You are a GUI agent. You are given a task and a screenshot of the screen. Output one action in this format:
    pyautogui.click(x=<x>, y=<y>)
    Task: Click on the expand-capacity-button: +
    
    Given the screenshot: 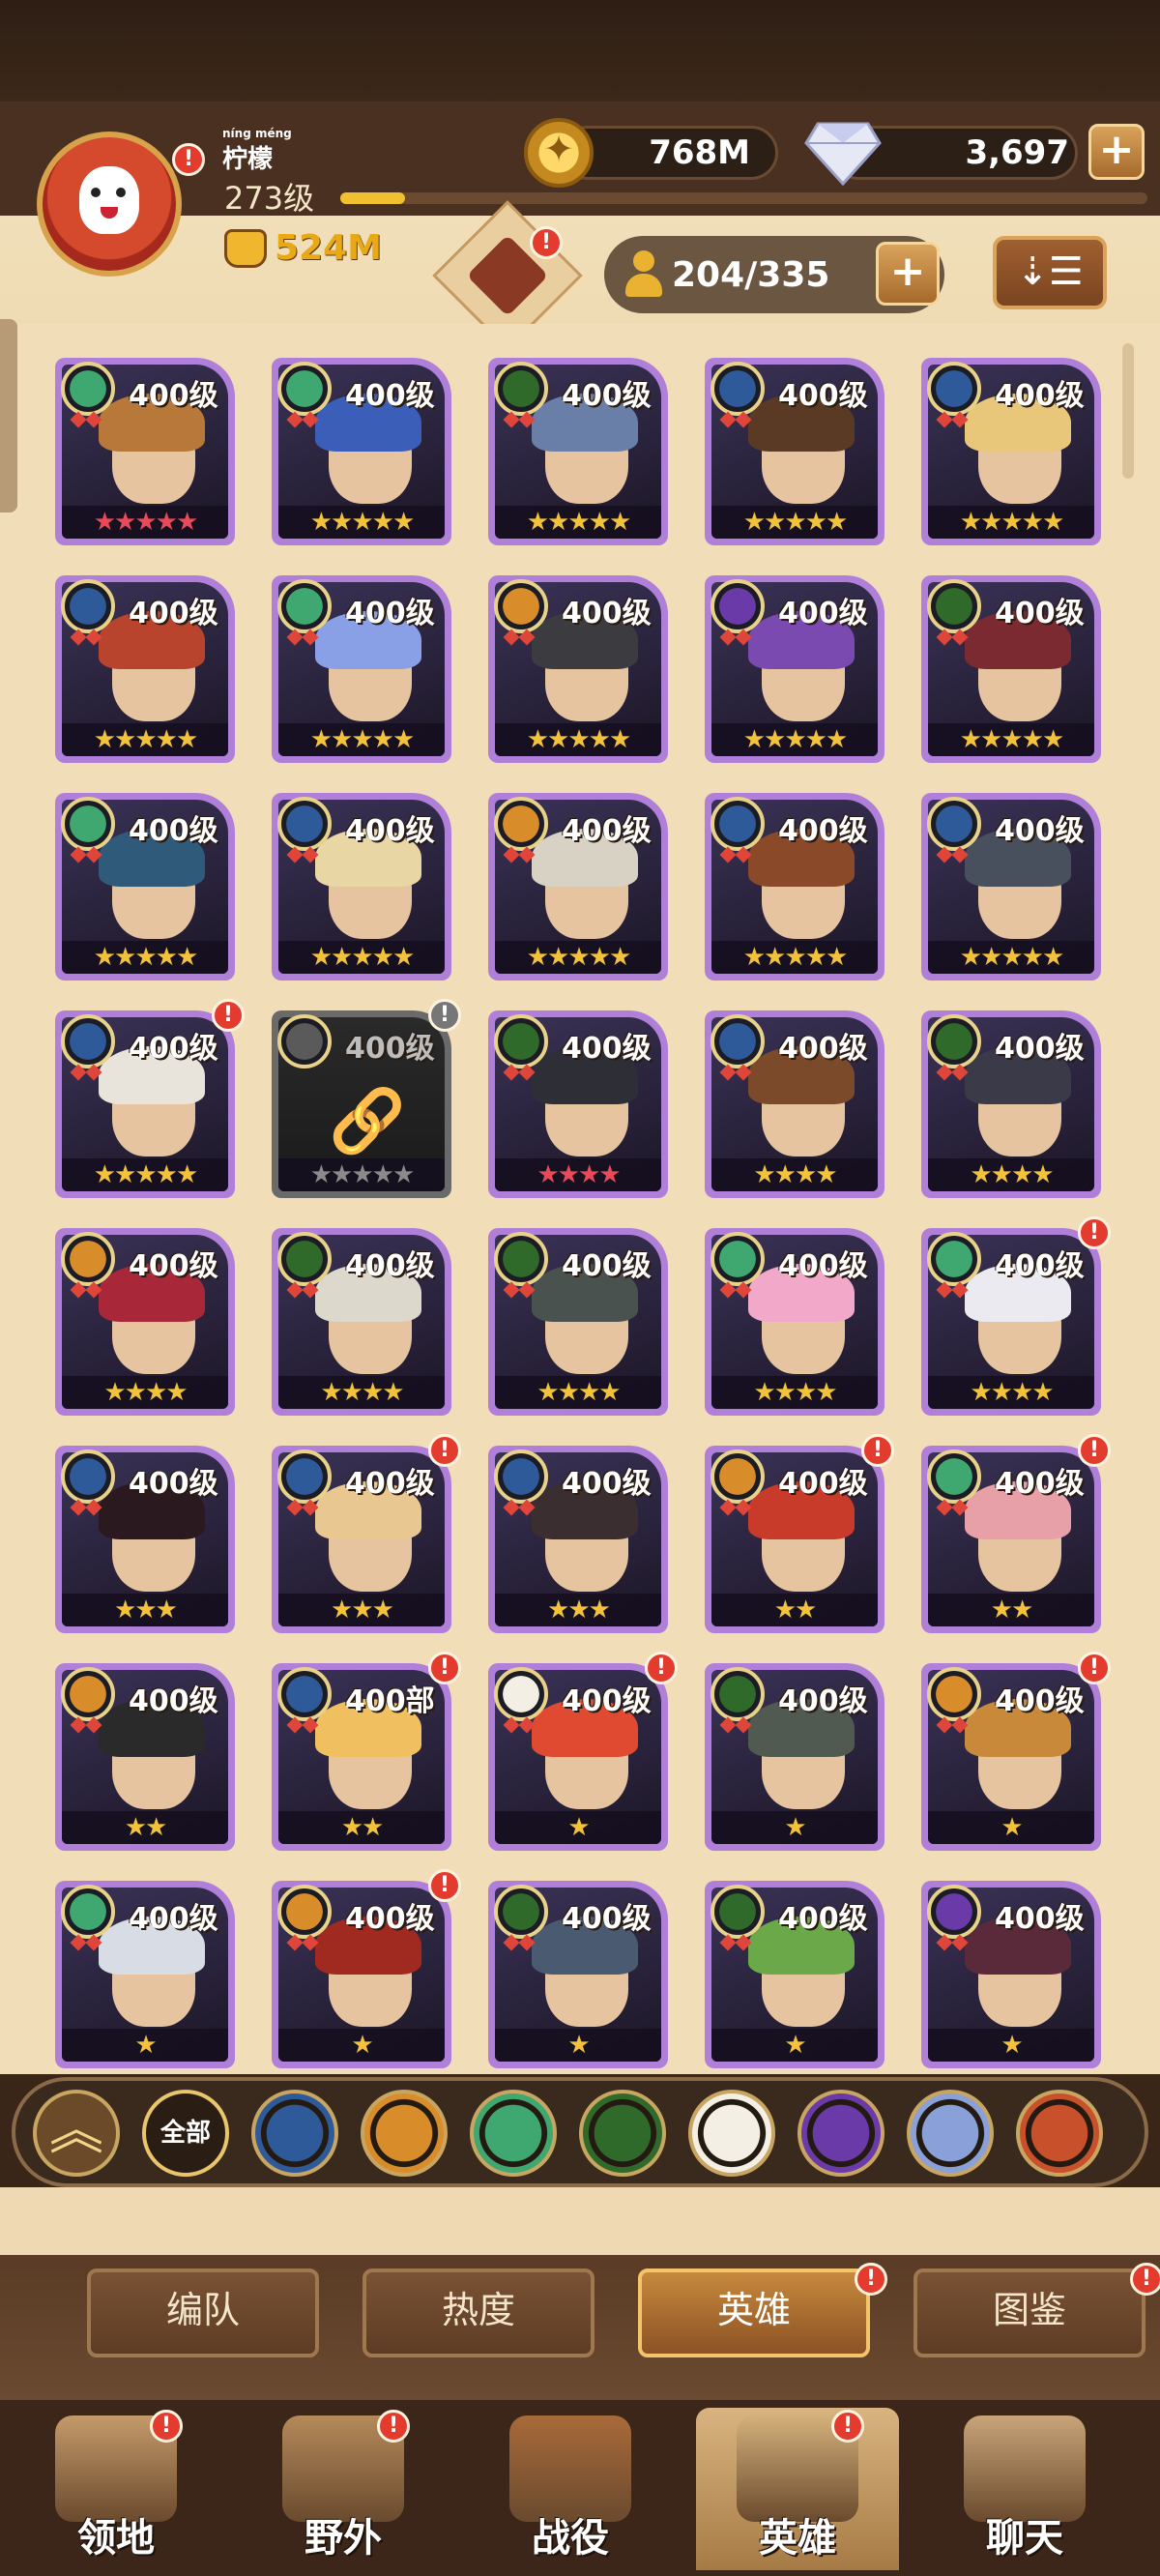 What is the action you would take?
    pyautogui.click(x=908, y=274)
    